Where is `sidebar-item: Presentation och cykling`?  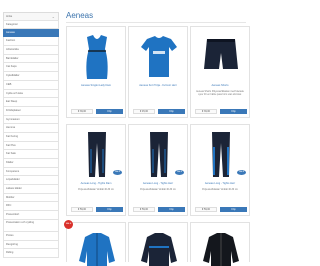
sidebar-item: Presentation och cykling is located at coordinates (31, 225).